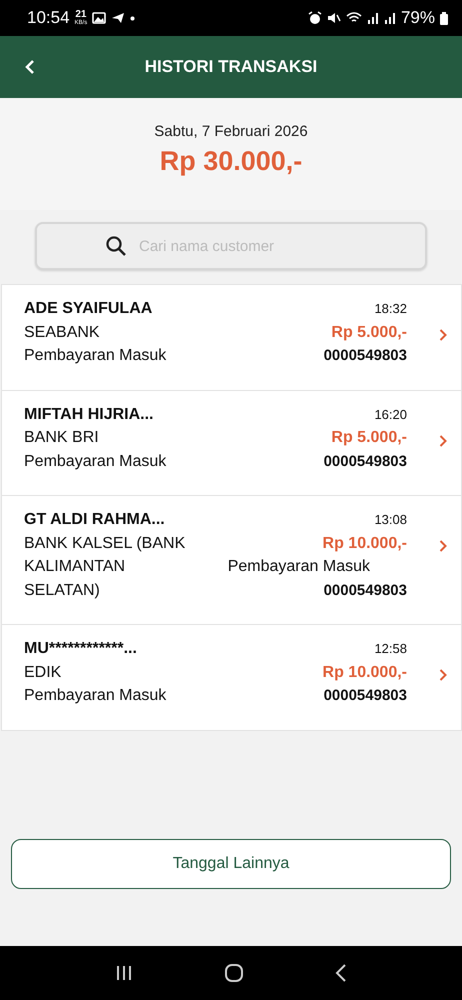 This screenshot has height=1000, width=462. What do you see at coordinates (231, 337) in the screenshot?
I see `transaction-item: ADE SYAIFULAA SEABANK Pembayaran Masuk 18:32 Rp 5.000,- 0000549803` at bounding box center [231, 337].